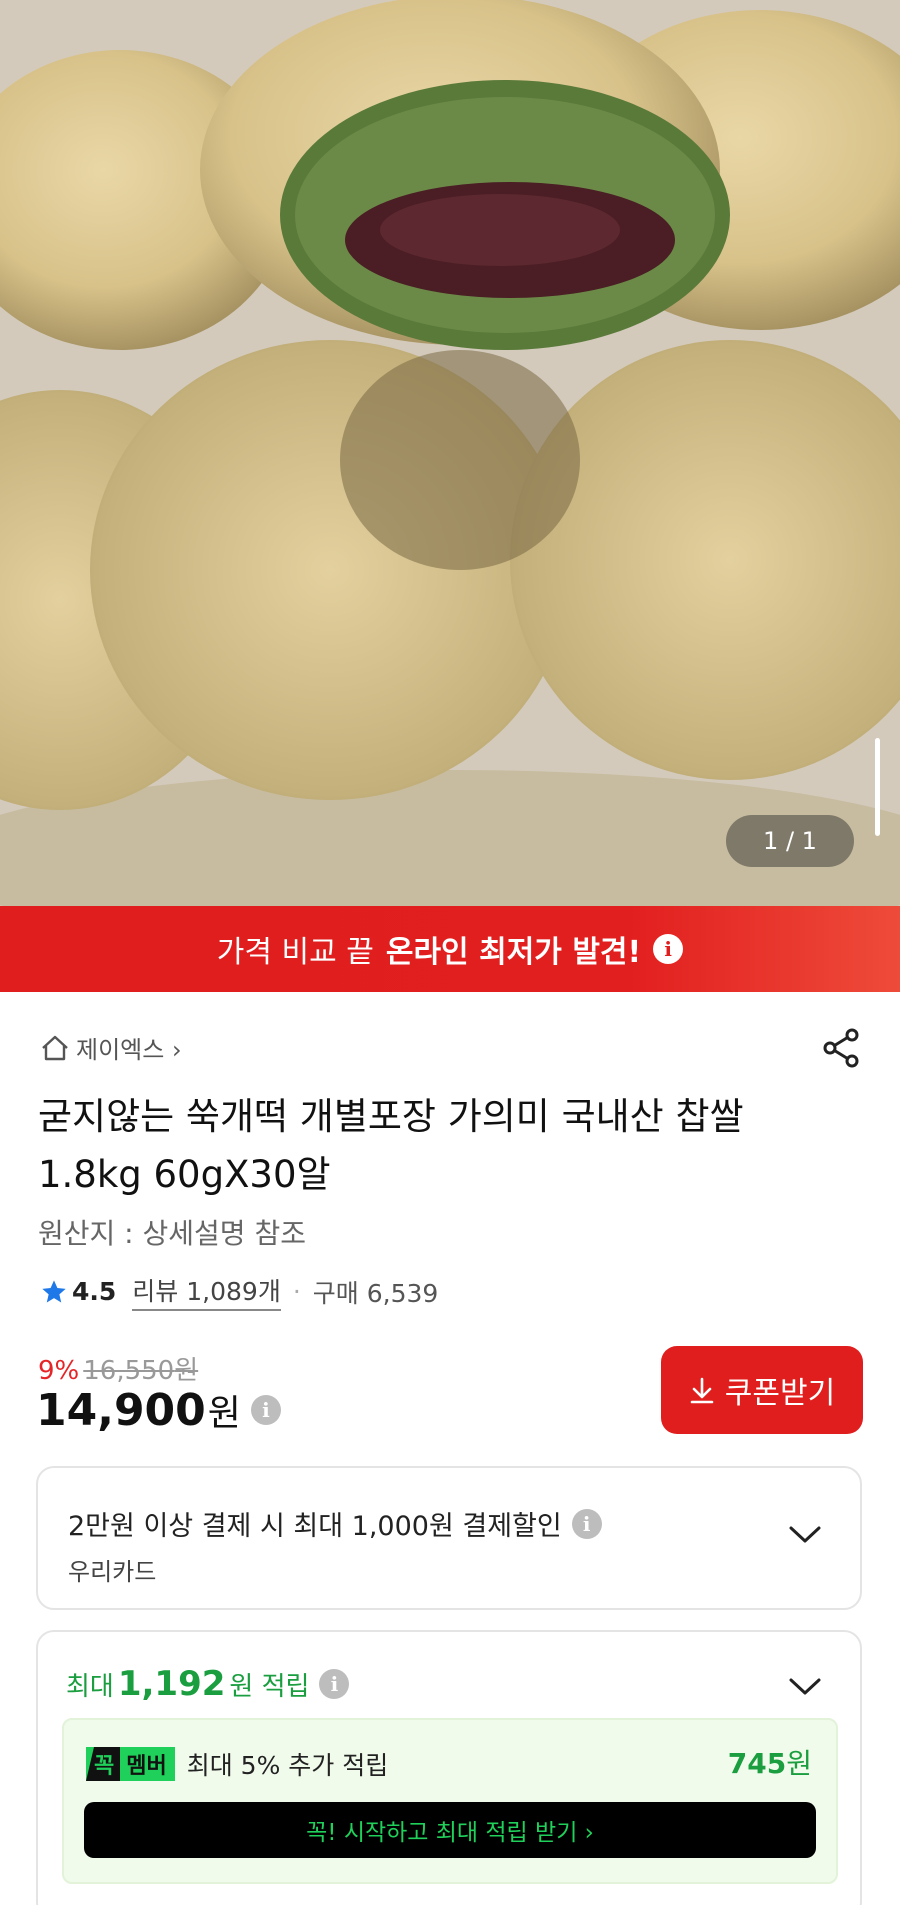  I want to click on member-benefit-box: 꼭 멤버 최대 5% 추가 적립 745원 꼭! 시작하고 최대 적립 받기 ›, so click(450, 1801).